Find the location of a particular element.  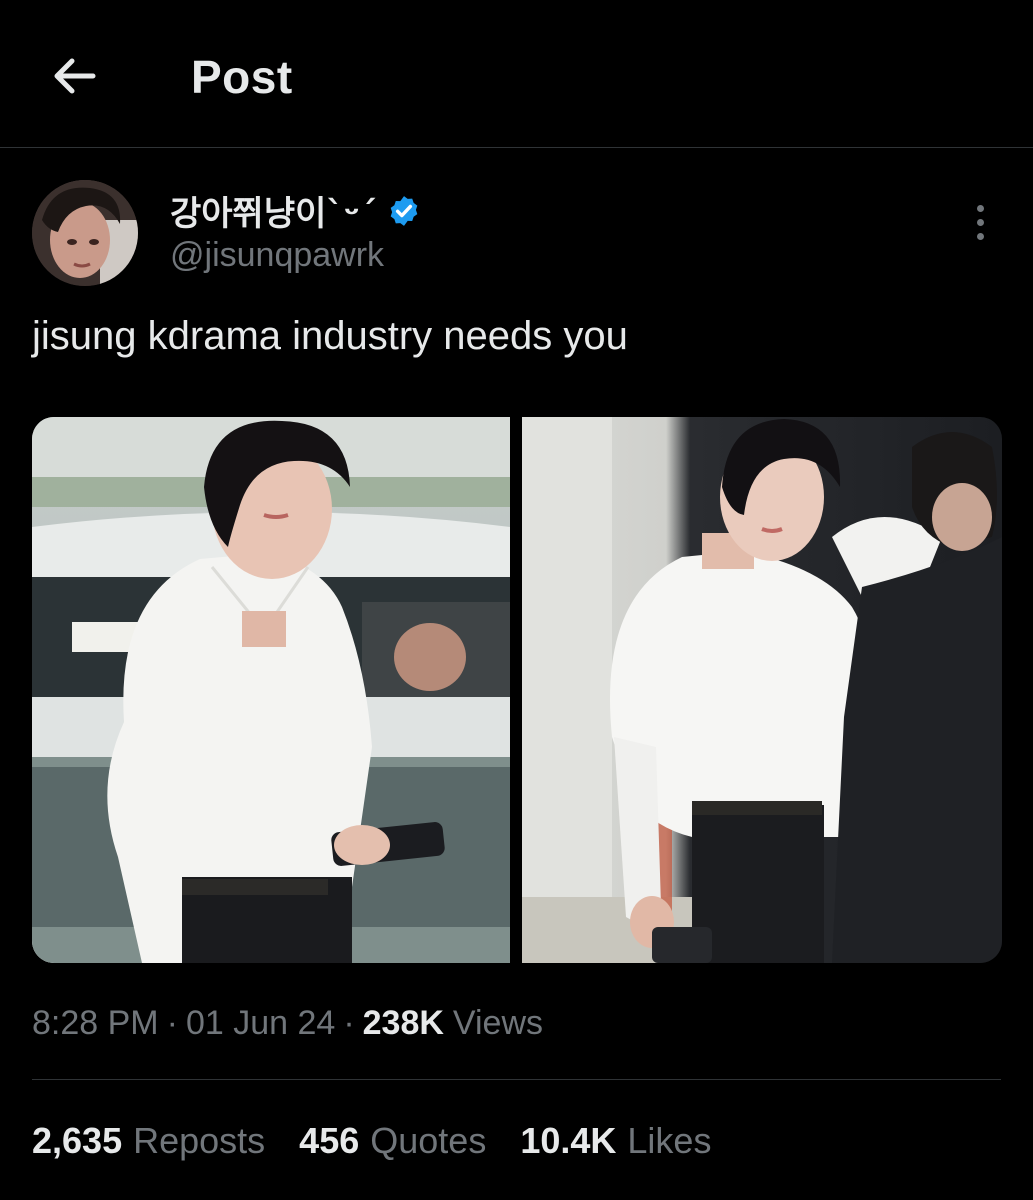

back-button is located at coordinates (74, 76).